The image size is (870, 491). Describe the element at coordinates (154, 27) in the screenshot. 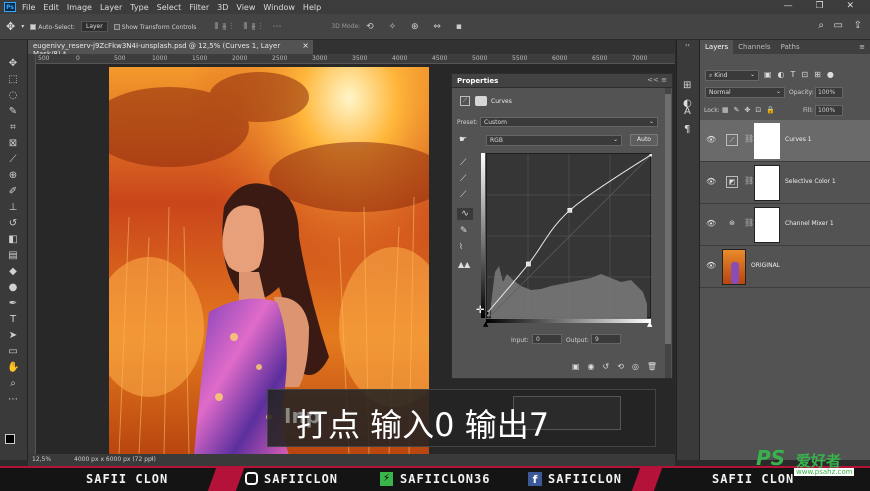

I see `show-transform-checkbox: Show Transform Controls` at that location.